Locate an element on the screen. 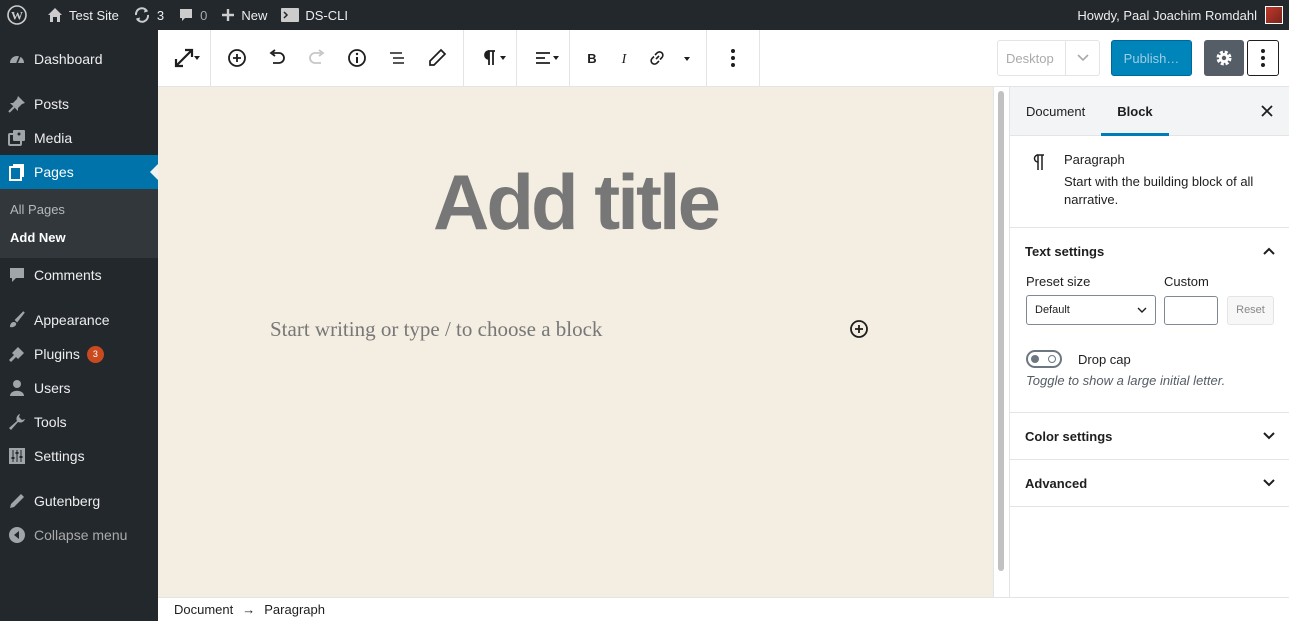 The height and width of the screenshot is (621, 1289). comments-count: 0 is located at coordinates (204, 15).